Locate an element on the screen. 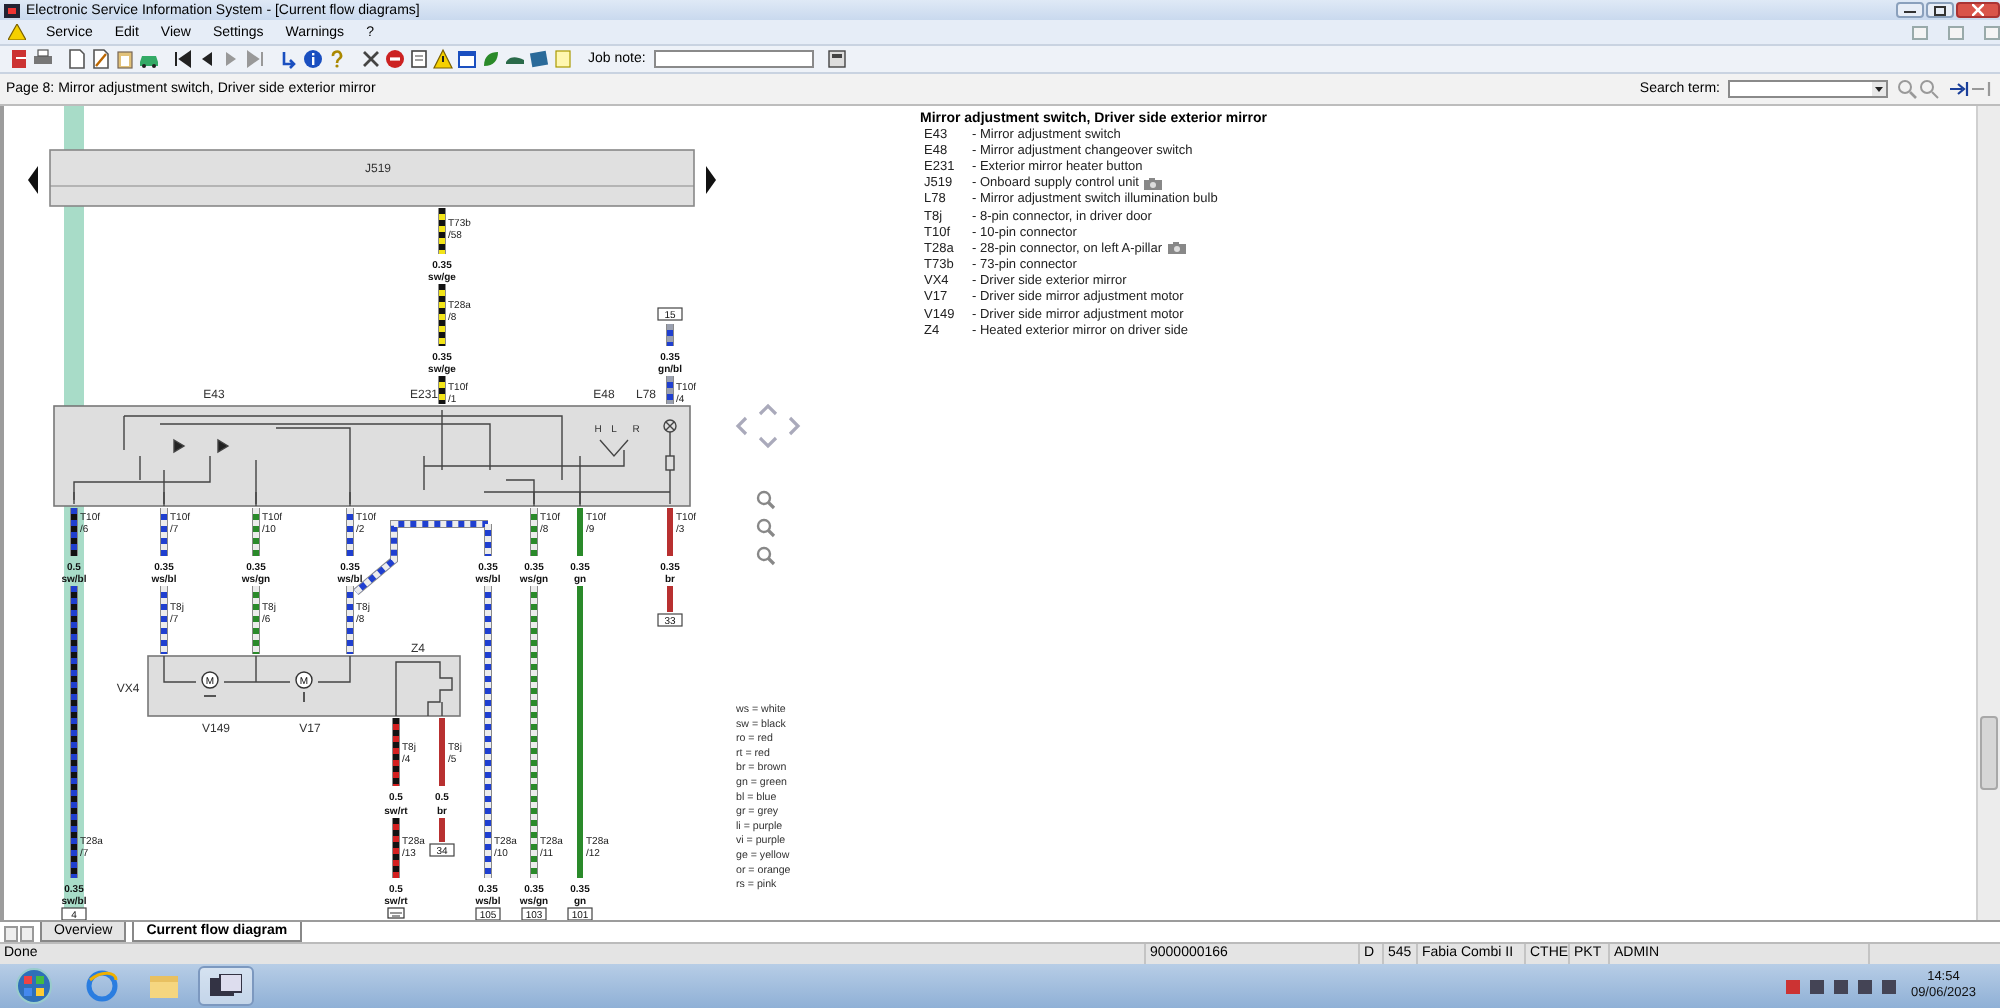 This screenshot has width=2000, height=1008. scroll-right-icon is located at coordinates (711, 180).